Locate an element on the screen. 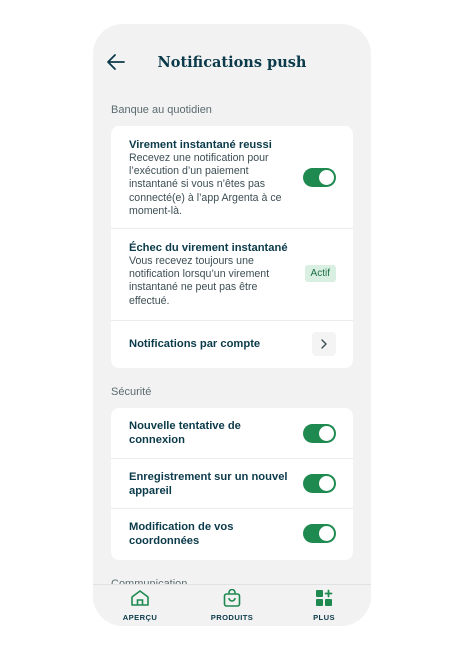  section-label-security: Sécurité is located at coordinates (131, 392).